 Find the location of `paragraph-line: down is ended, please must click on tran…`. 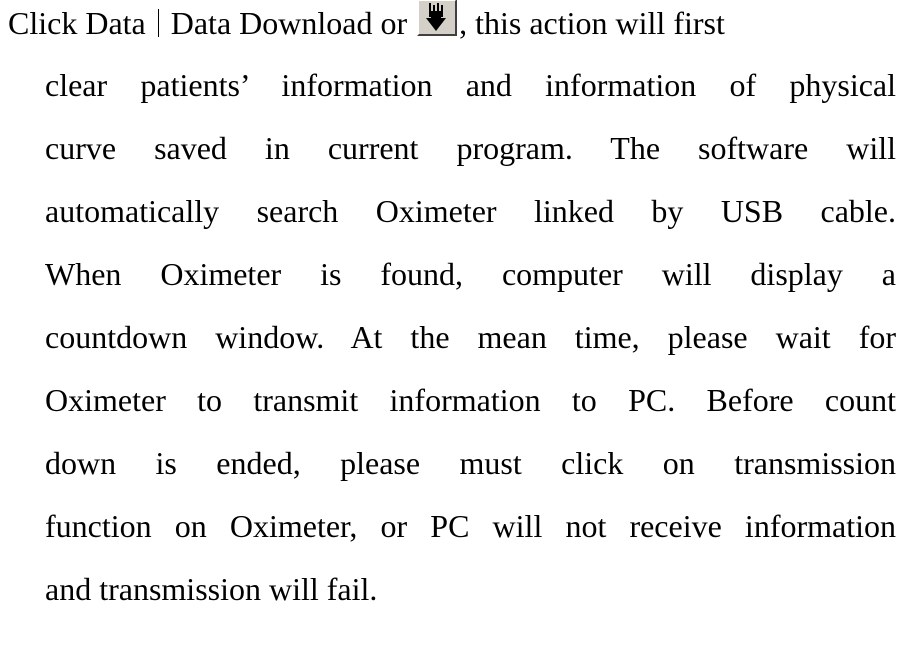

paragraph-line: down is ended, please must click on tran… is located at coordinates (470, 463).